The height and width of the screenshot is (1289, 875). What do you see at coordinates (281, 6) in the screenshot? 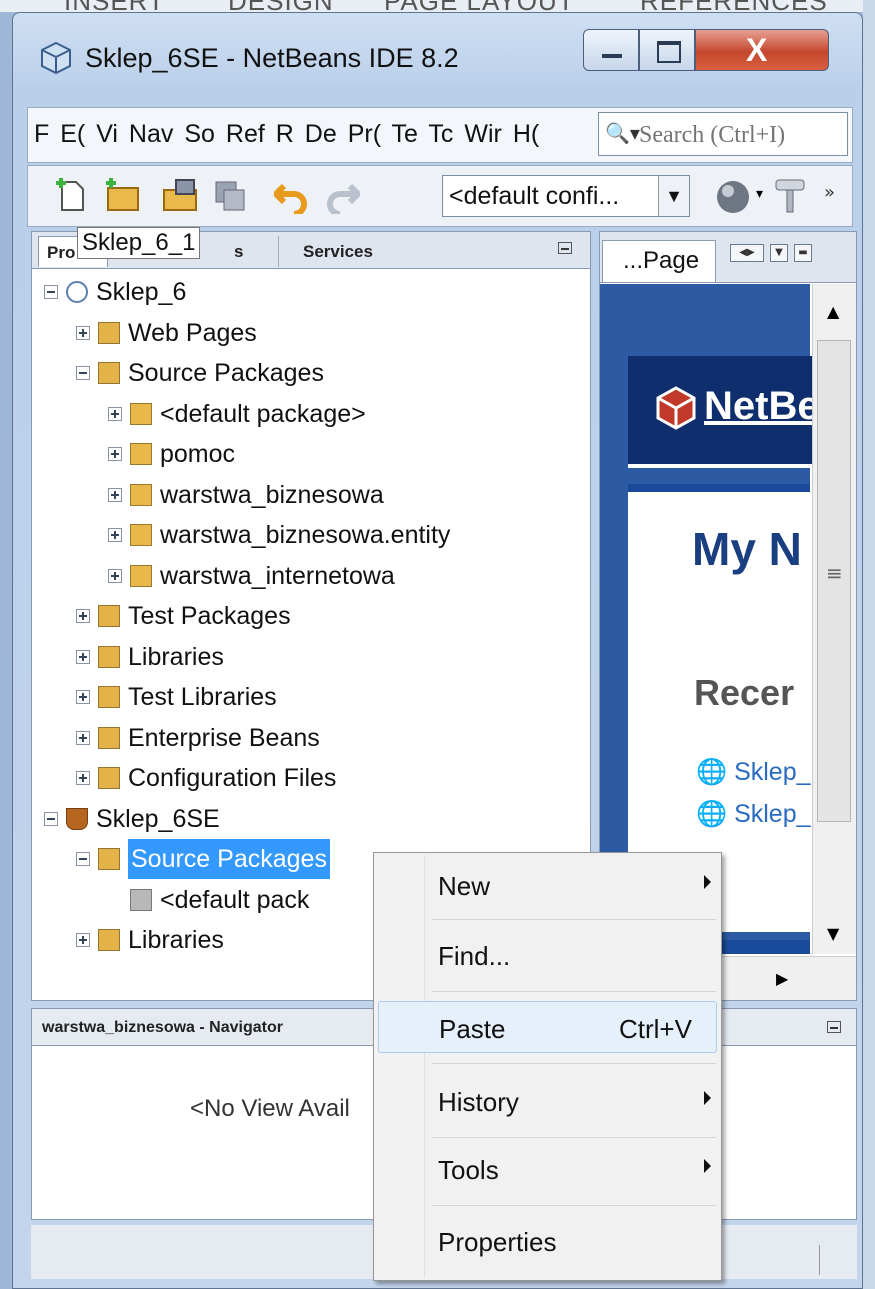
I see `ribbon-tab-design: DESIGN` at bounding box center [281, 6].